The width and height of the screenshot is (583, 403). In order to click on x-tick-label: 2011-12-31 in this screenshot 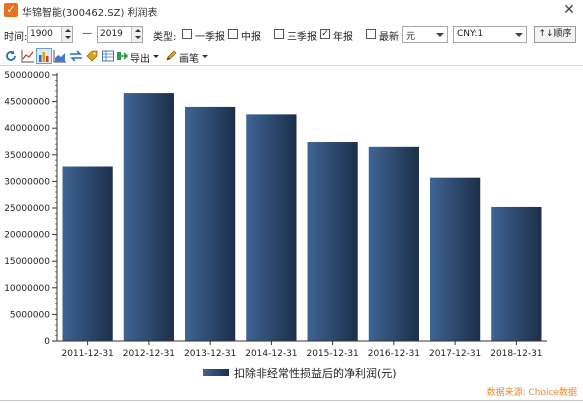, I will do `click(87, 354)`.